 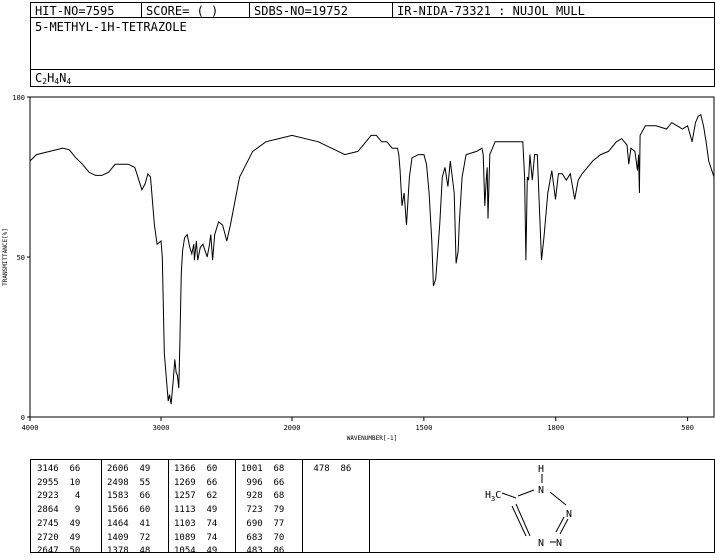 I want to click on peak-entry: 2955 10, so click(x=59, y=482).